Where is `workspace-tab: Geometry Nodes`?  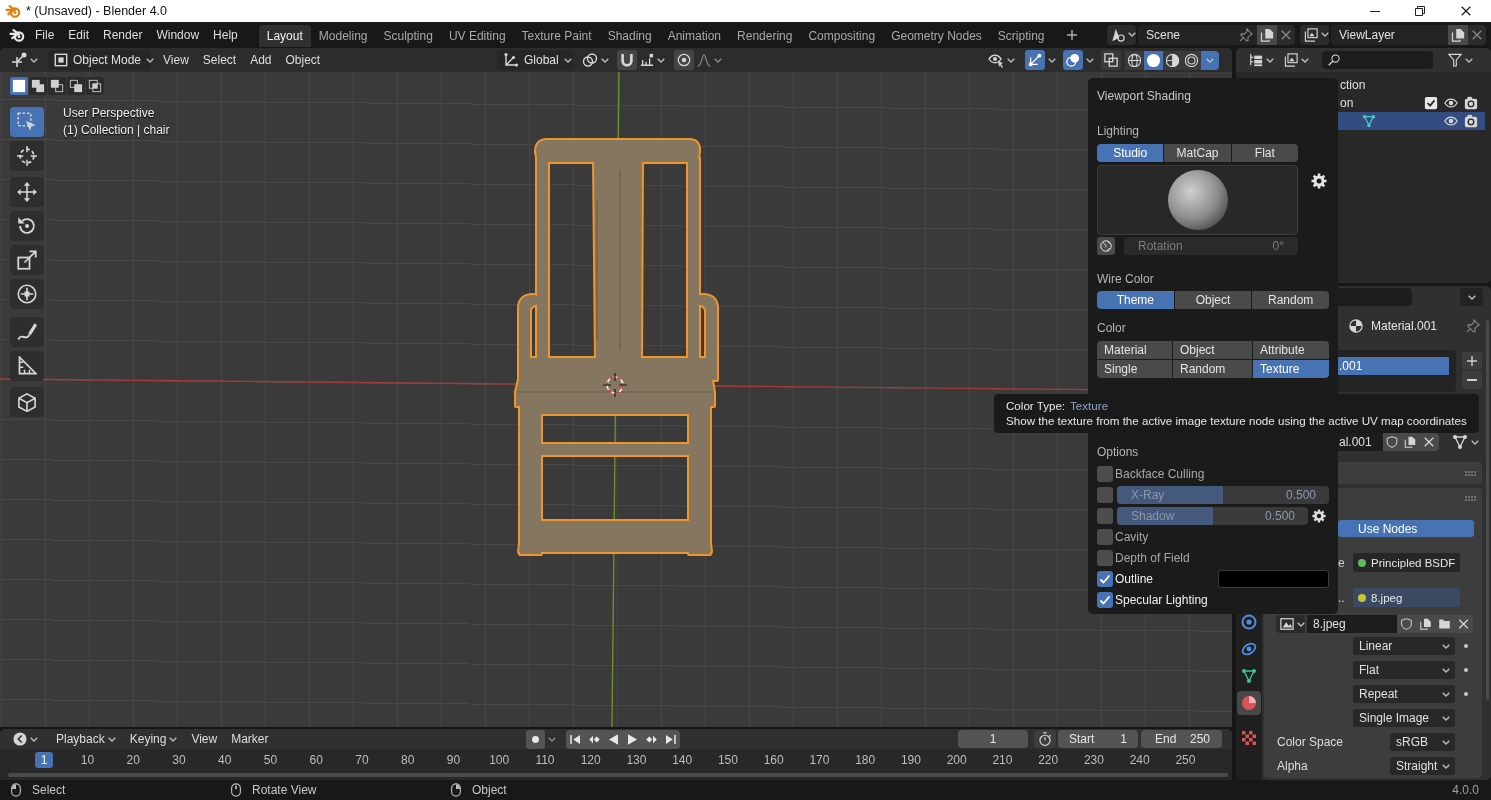 workspace-tab: Geometry Nodes is located at coordinates (936, 36).